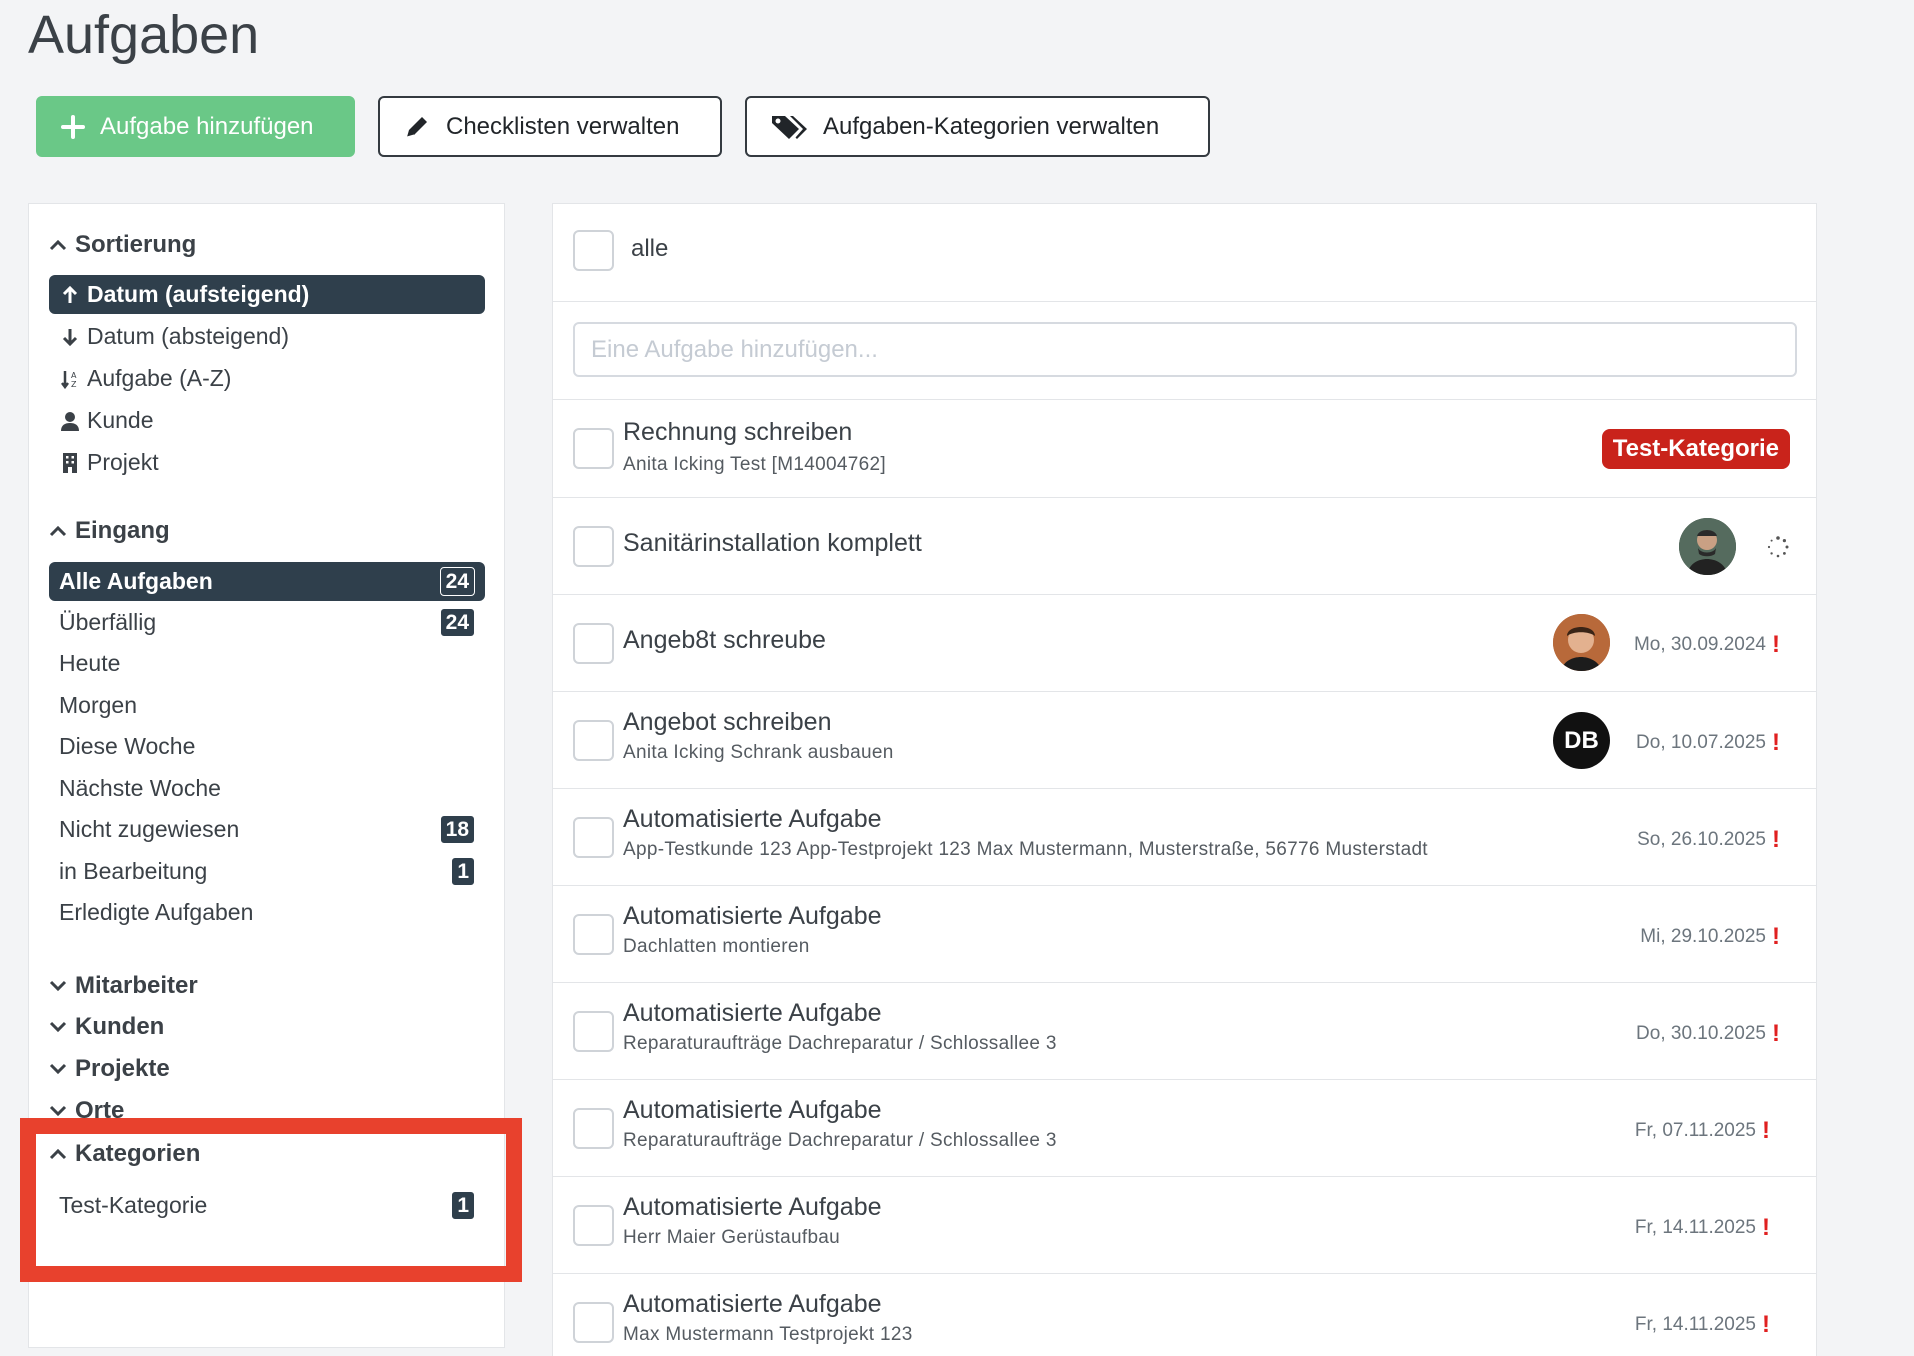 The image size is (1914, 1356). What do you see at coordinates (1184, 643) in the screenshot?
I see `task-row: Angeb8t schreube Mo, 30.09.2024!` at bounding box center [1184, 643].